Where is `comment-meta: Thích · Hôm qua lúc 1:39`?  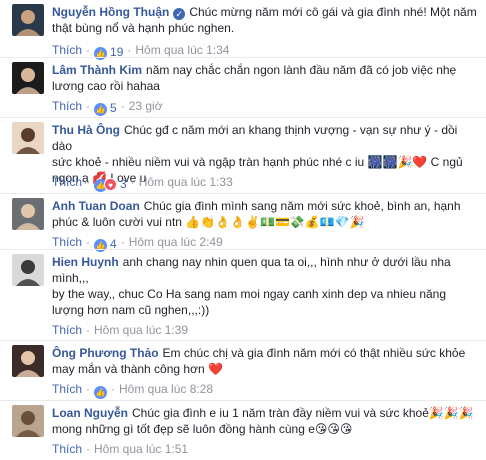 comment-meta: Thích · Hôm qua lúc 1:39 is located at coordinates (120, 330).